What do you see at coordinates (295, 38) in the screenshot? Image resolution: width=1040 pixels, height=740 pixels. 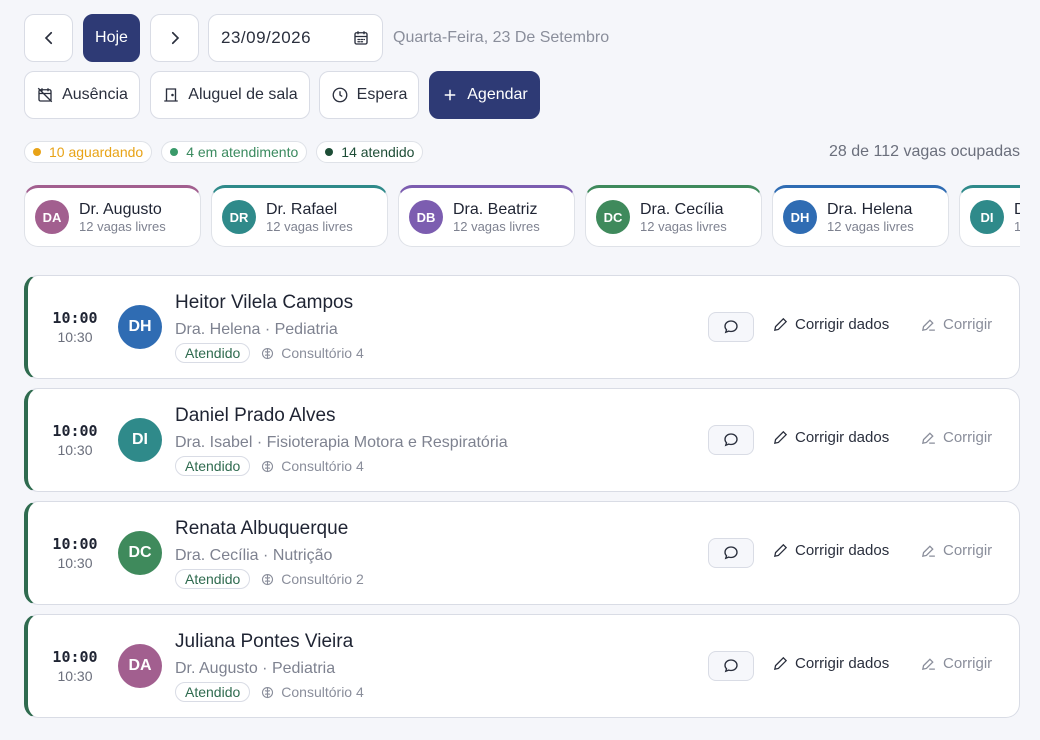 I see `date-input: 23/09/2026` at bounding box center [295, 38].